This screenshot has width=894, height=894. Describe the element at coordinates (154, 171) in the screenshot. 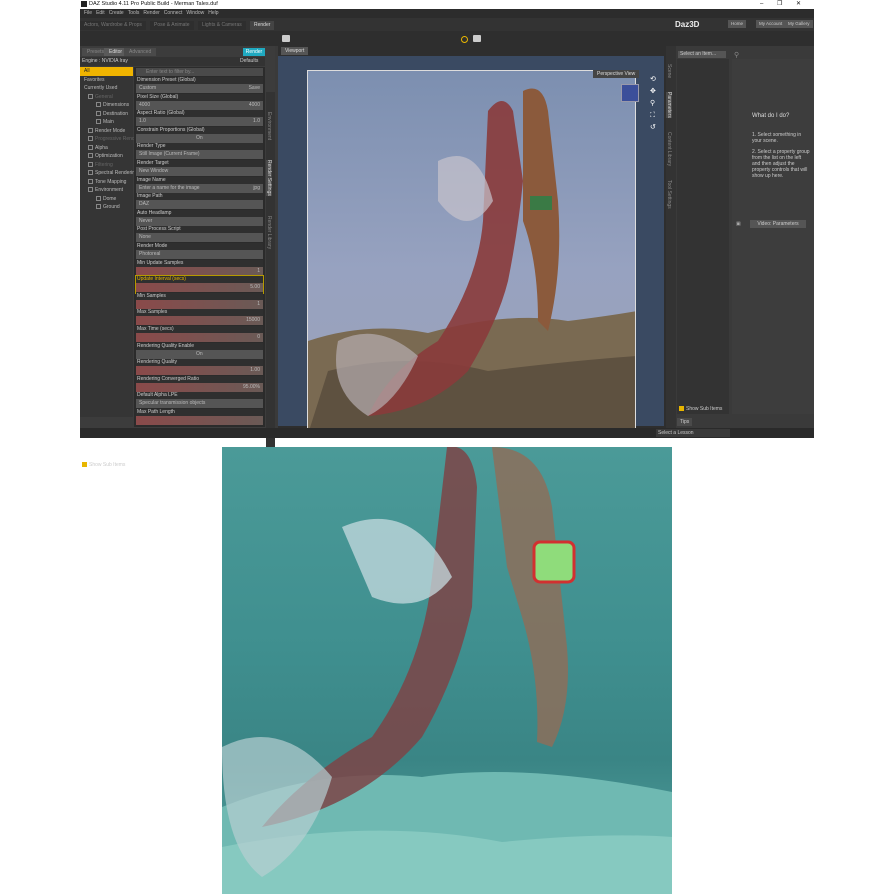

I see `param-value: New Window` at that location.